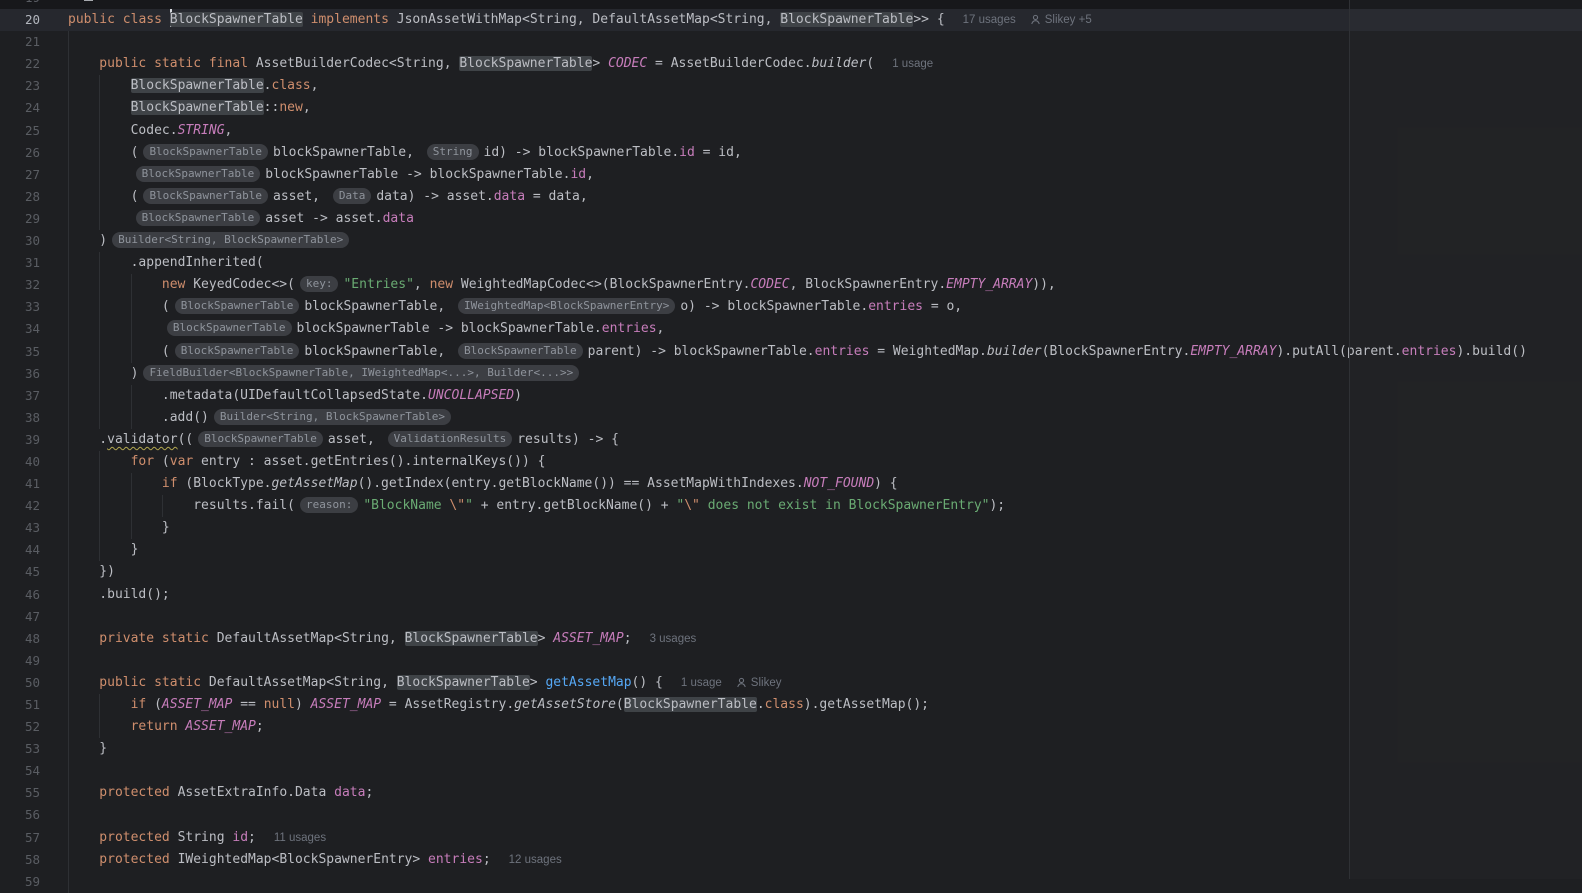 Image resolution: width=1582 pixels, height=893 pixels. Describe the element at coordinates (791, 42) in the screenshot. I see `code-line: 21` at that location.